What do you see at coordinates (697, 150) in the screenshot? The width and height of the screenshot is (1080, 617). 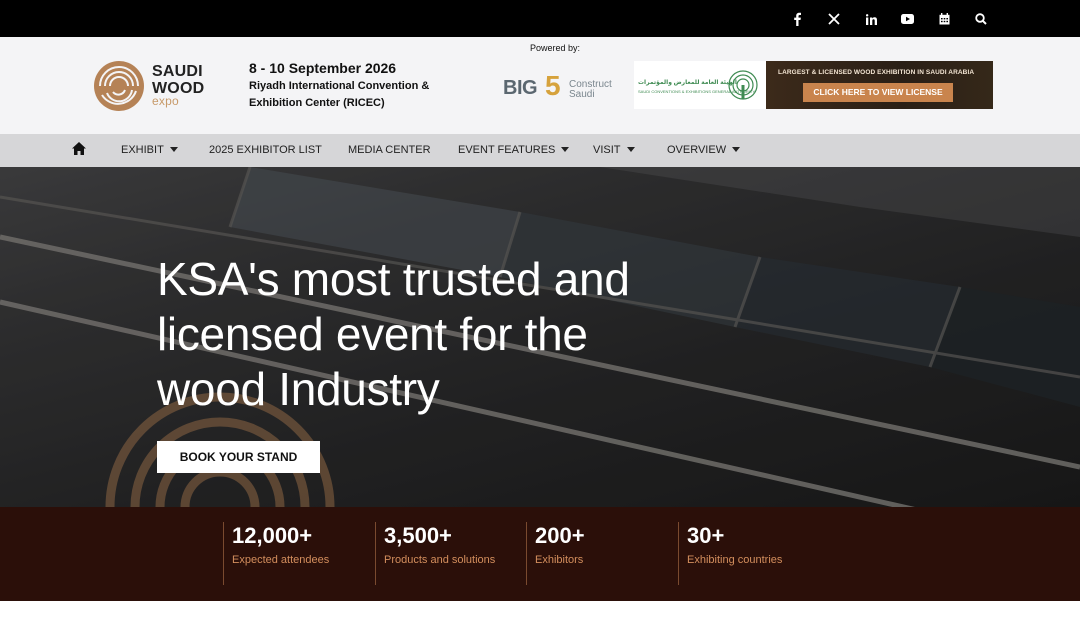 I see `nav-label-overview: OVERVIEW` at bounding box center [697, 150].